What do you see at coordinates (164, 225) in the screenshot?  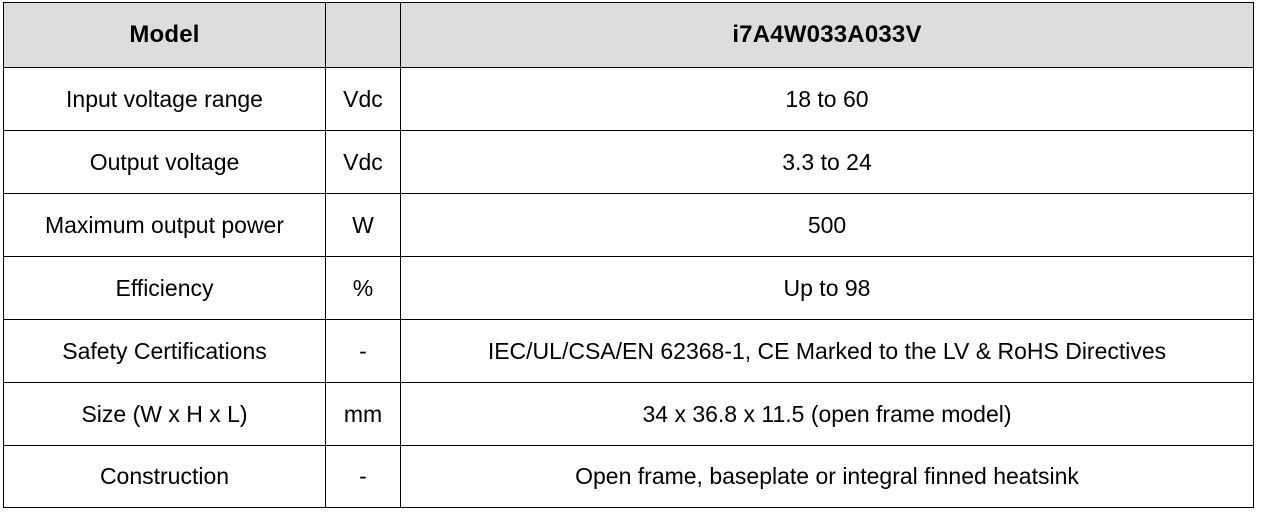 I see `parameter-cell: Maximum output power` at bounding box center [164, 225].